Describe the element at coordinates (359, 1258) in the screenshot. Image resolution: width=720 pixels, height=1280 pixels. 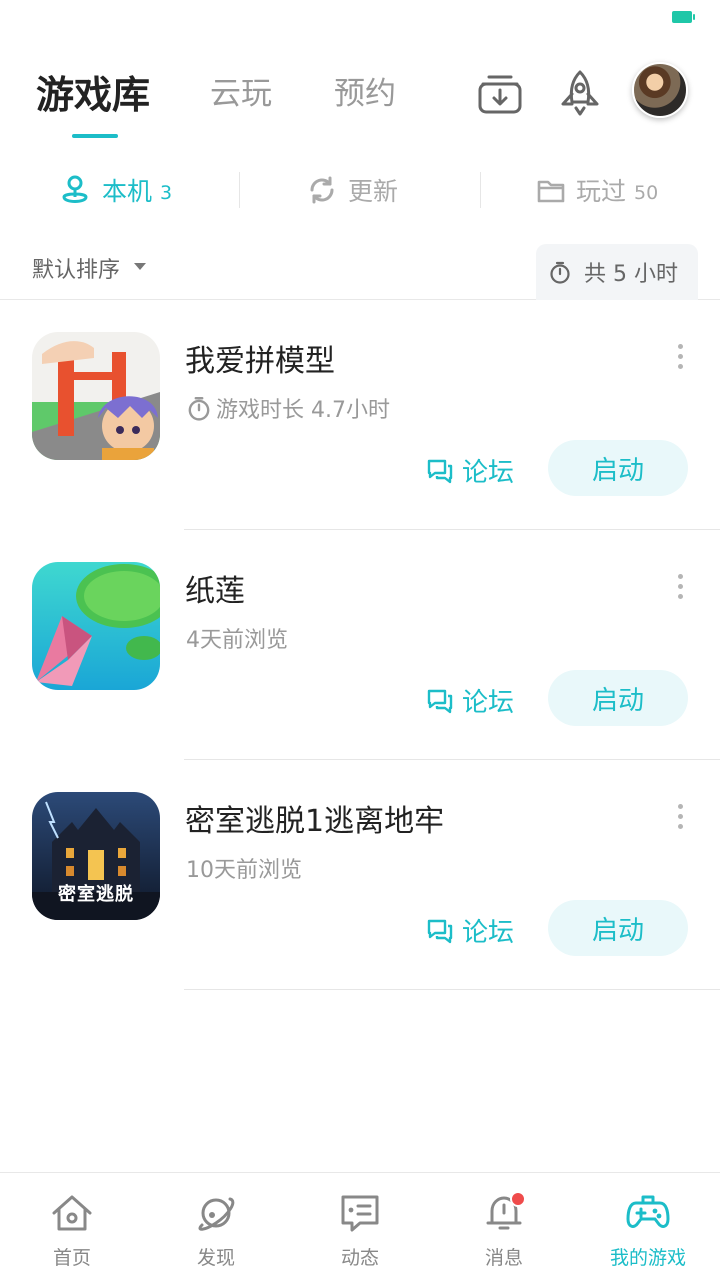
I see `nav-item-label: 动态` at that location.